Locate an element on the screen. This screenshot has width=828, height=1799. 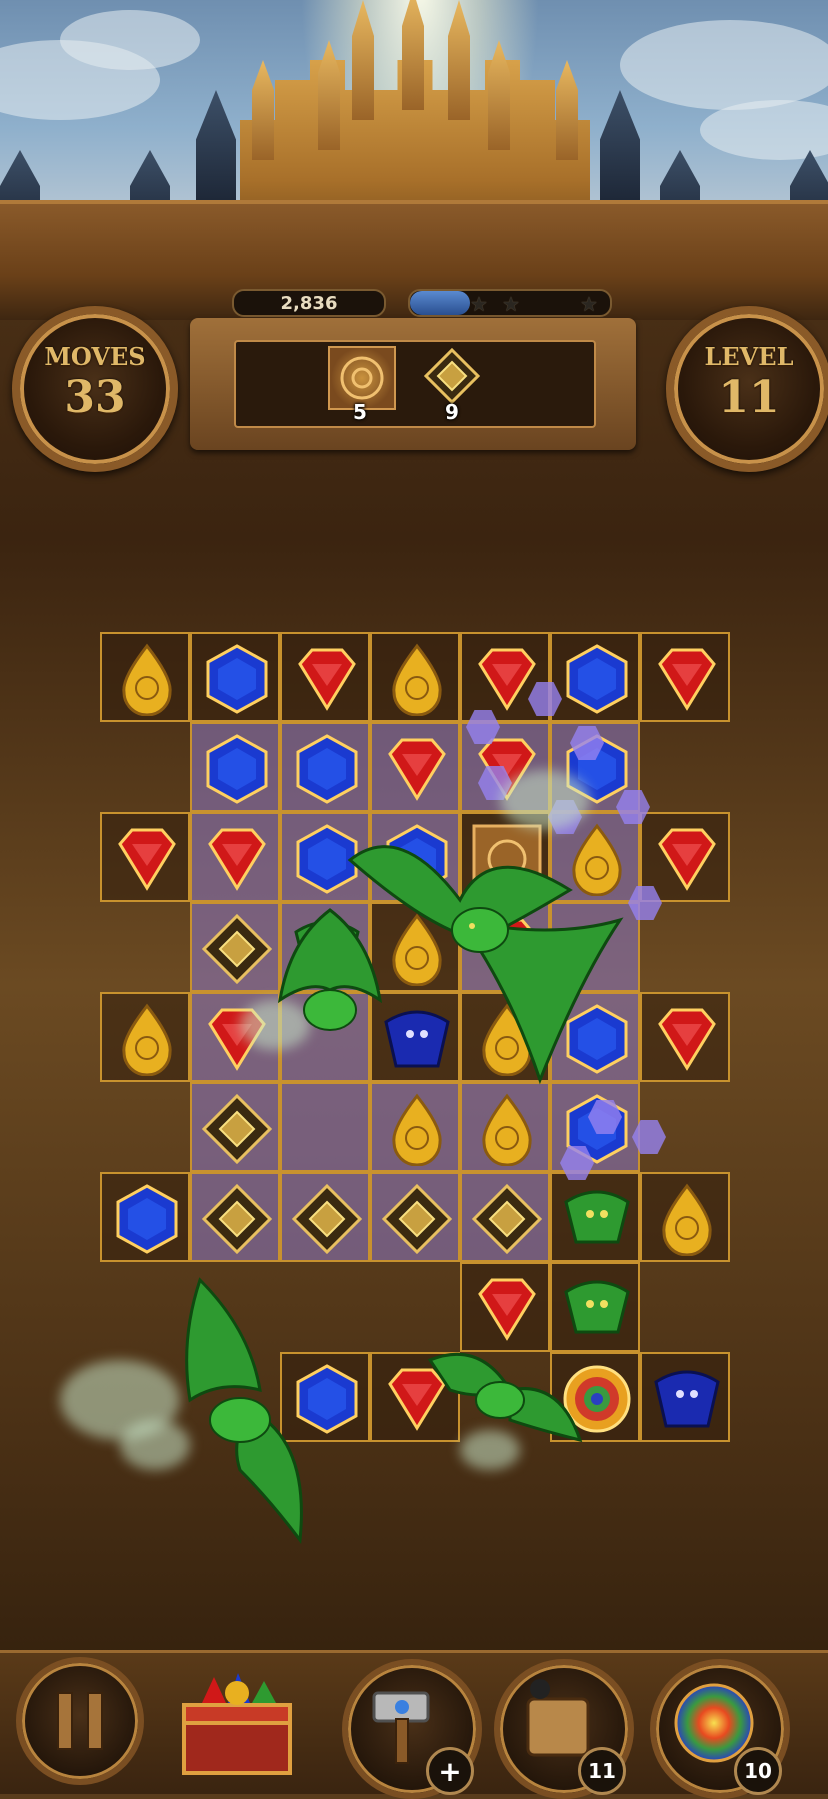
moves-label: MOVES is located at coordinates (95, 356).